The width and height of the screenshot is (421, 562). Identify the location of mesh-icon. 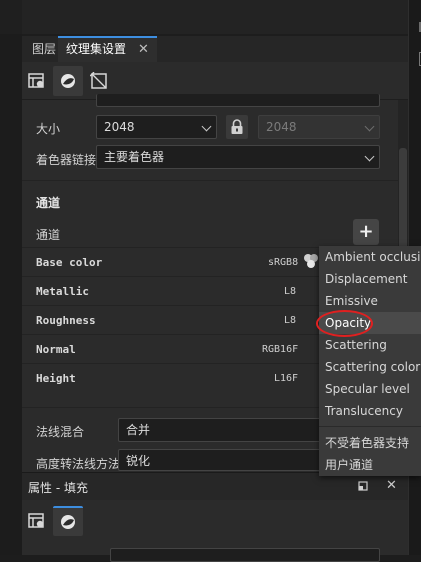
(98, 80).